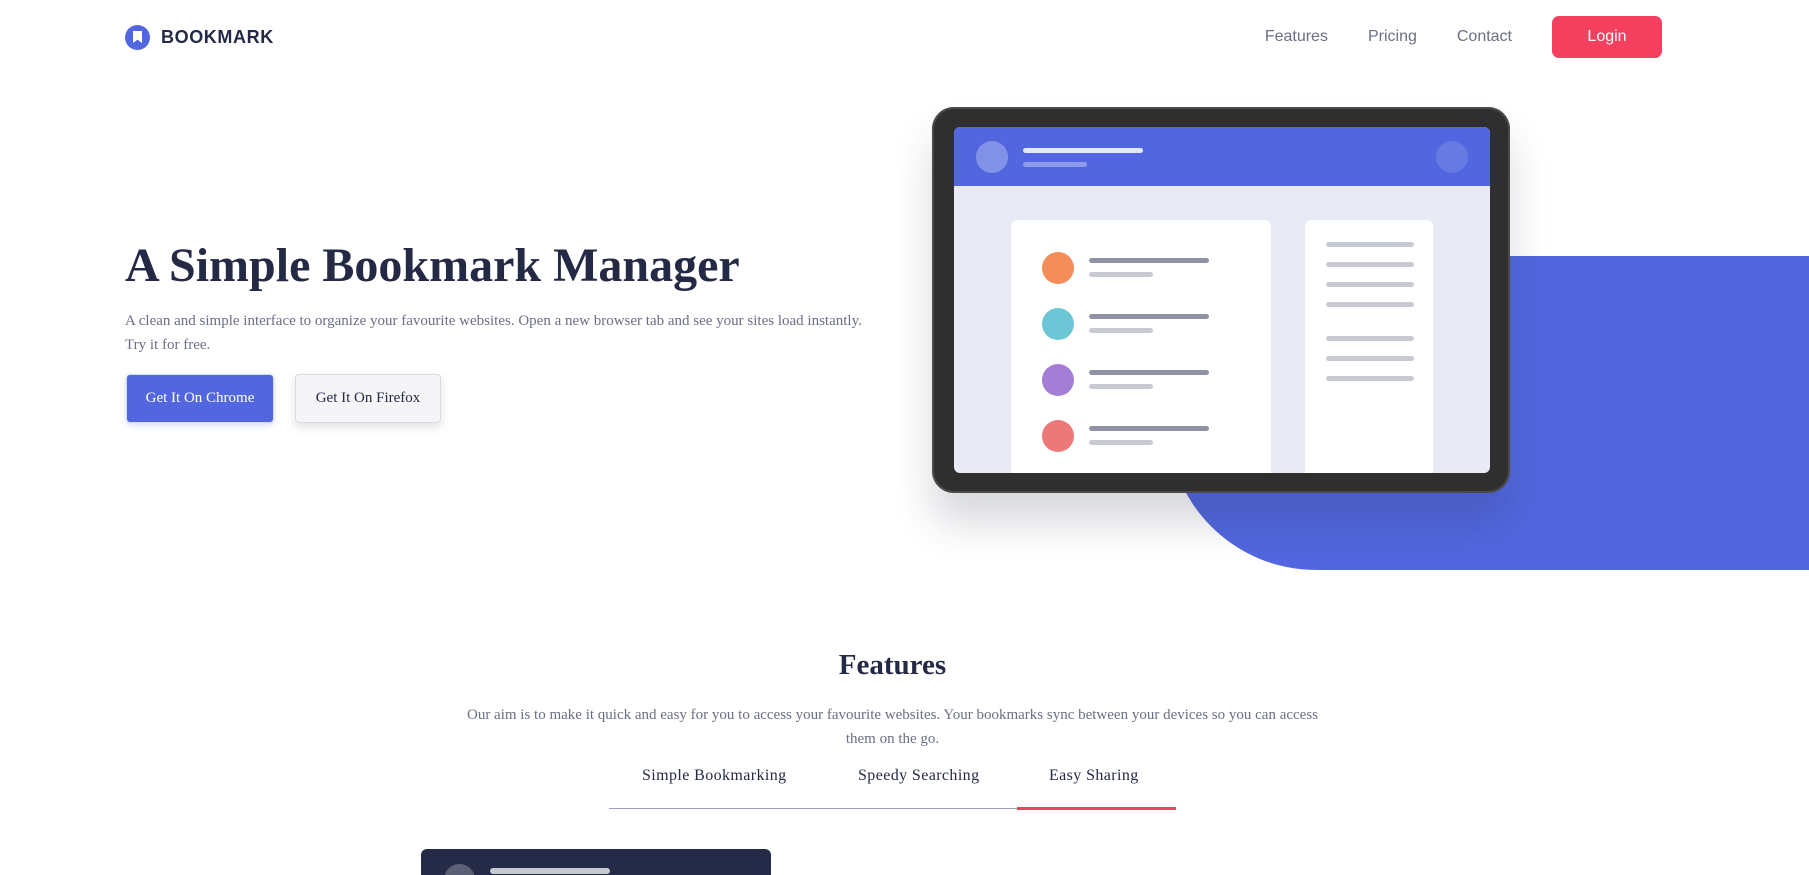 The width and height of the screenshot is (1809, 875). What do you see at coordinates (200, 398) in the screenshot?
I see `get-chrome-button: Get It On Chrome` at bounding box center [200, 398].